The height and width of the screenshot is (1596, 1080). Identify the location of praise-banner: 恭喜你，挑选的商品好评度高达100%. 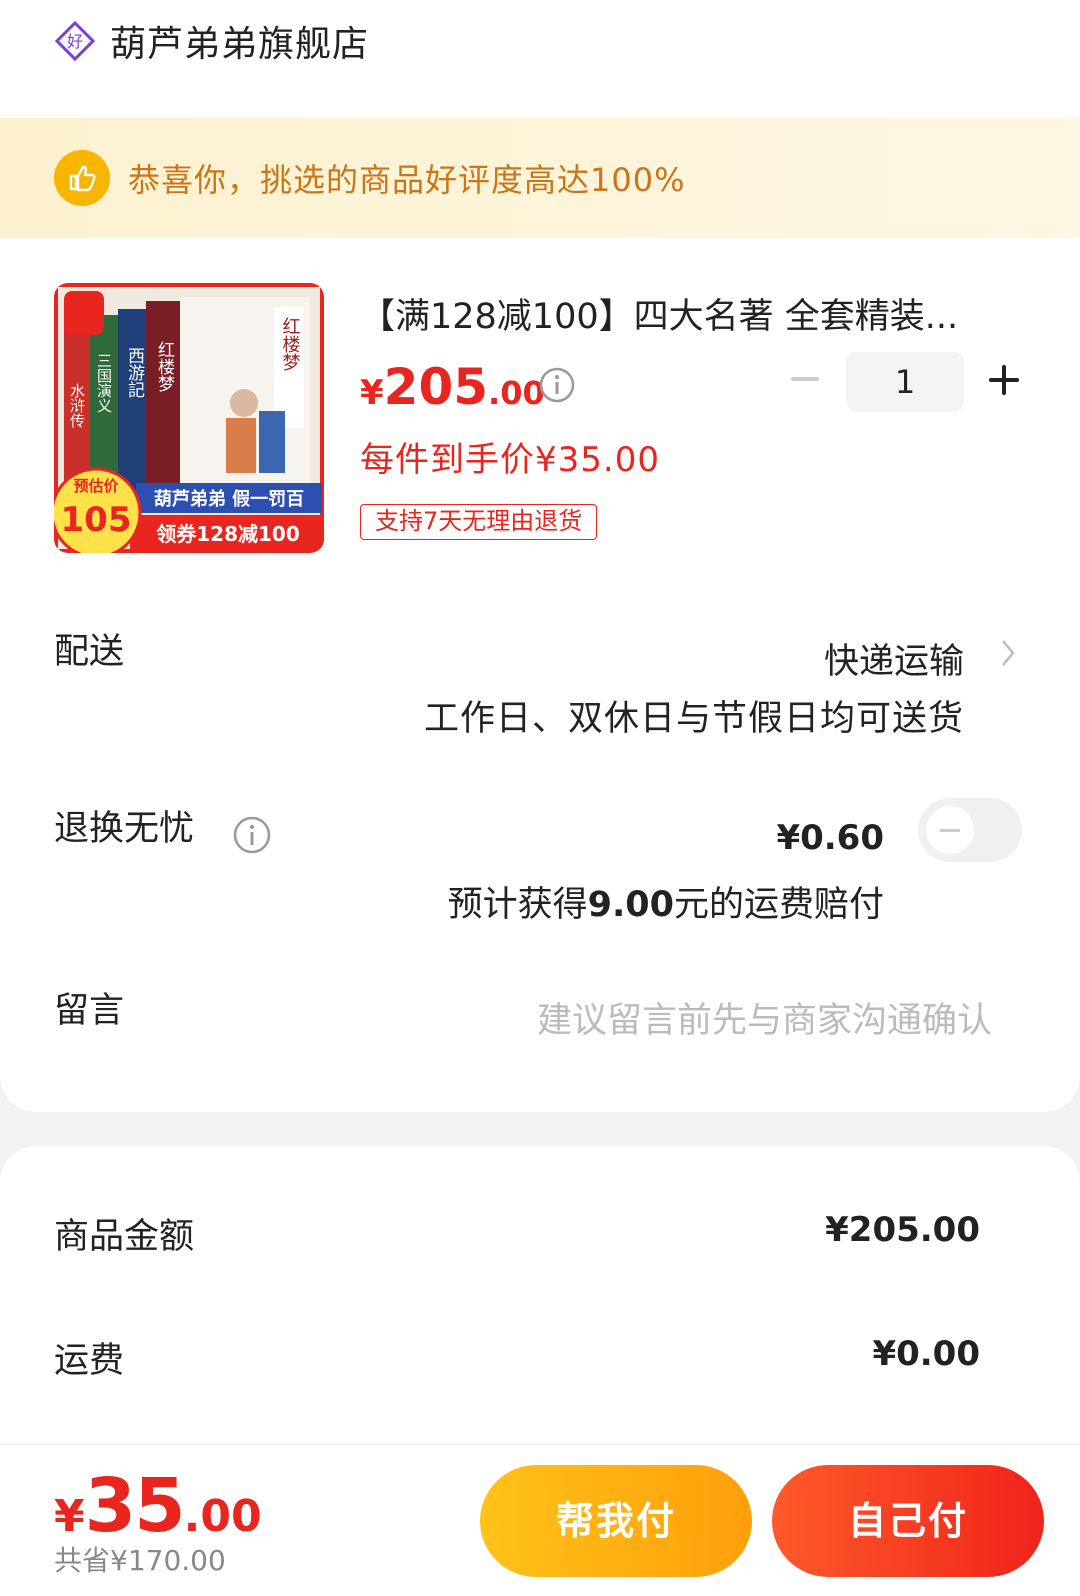
(540, 178).